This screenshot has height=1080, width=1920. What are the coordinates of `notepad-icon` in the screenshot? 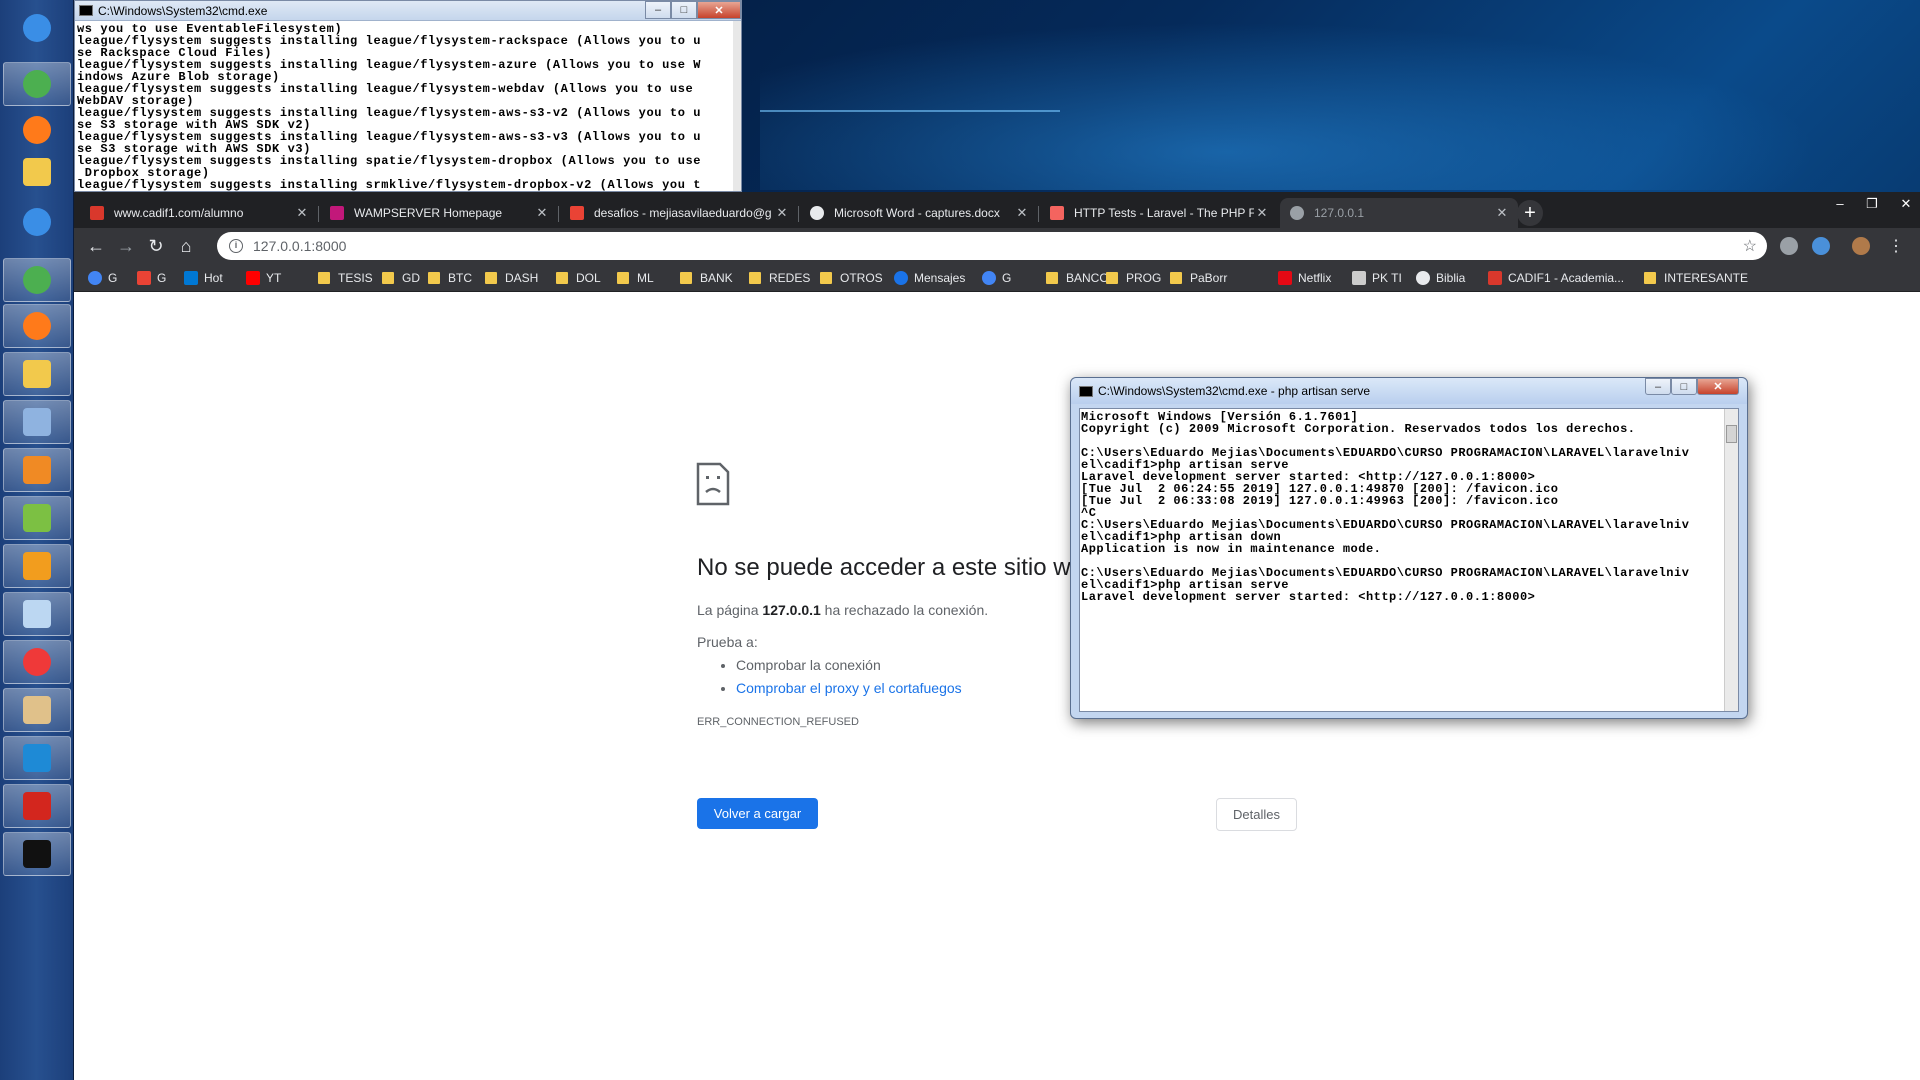 It's located at (37, 614).